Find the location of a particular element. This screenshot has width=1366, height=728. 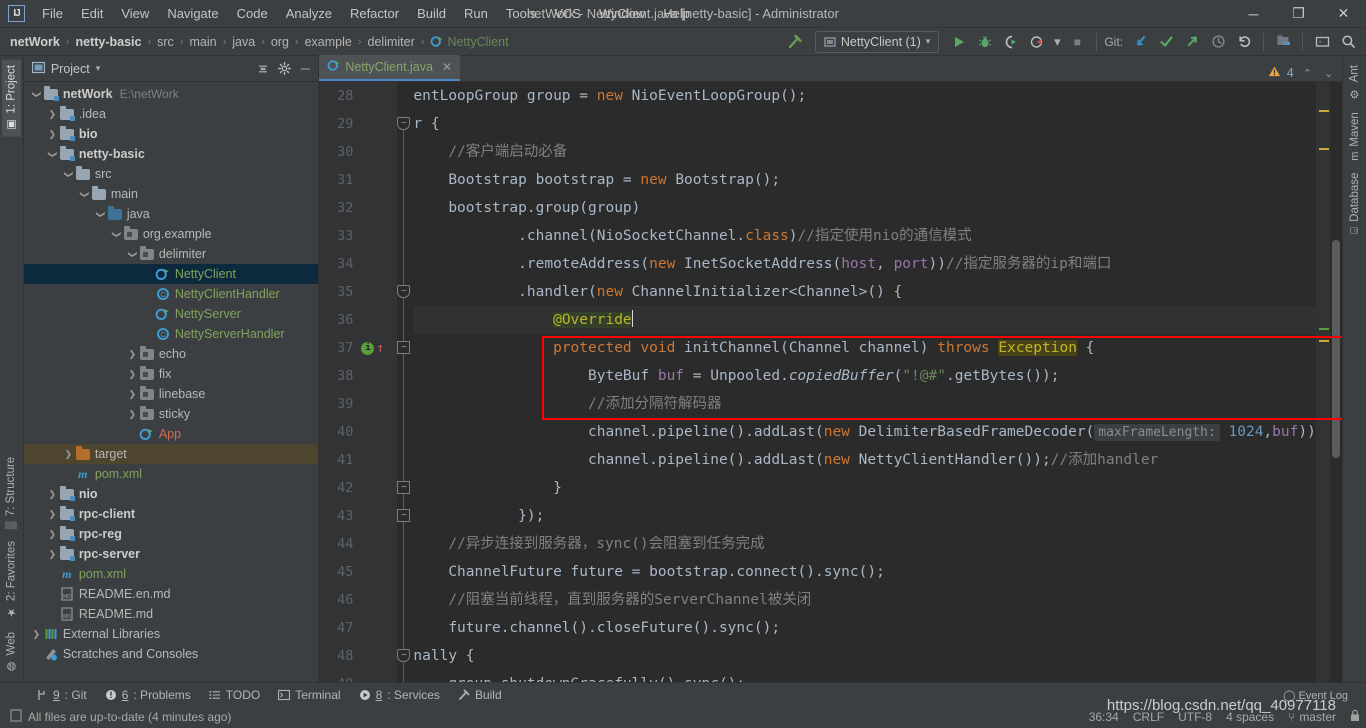

marker-change is located at coordinates (1324, 329).